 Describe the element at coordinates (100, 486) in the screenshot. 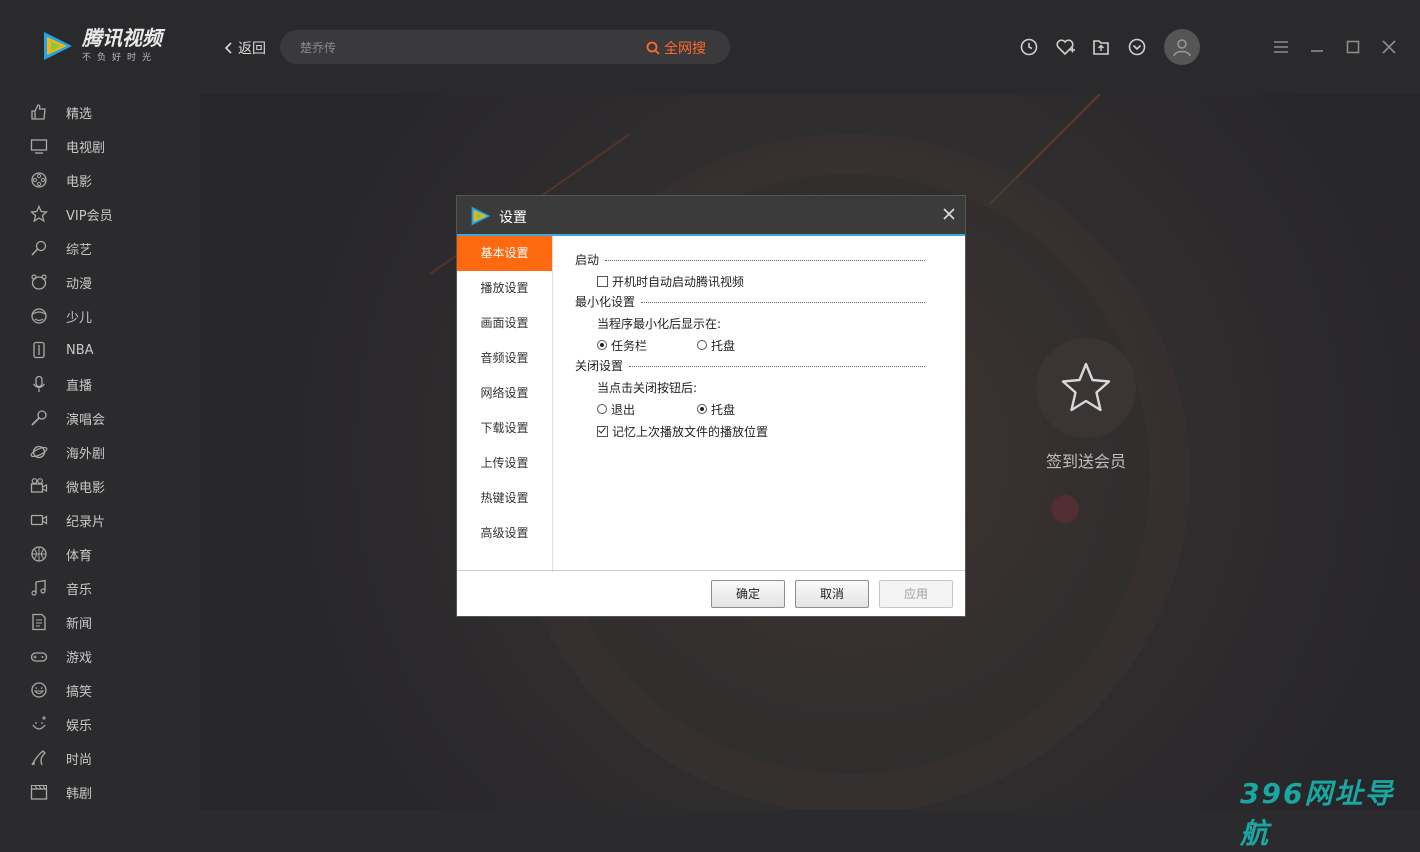

I see `sidebar-item-micro-film: 微电影` at that location.